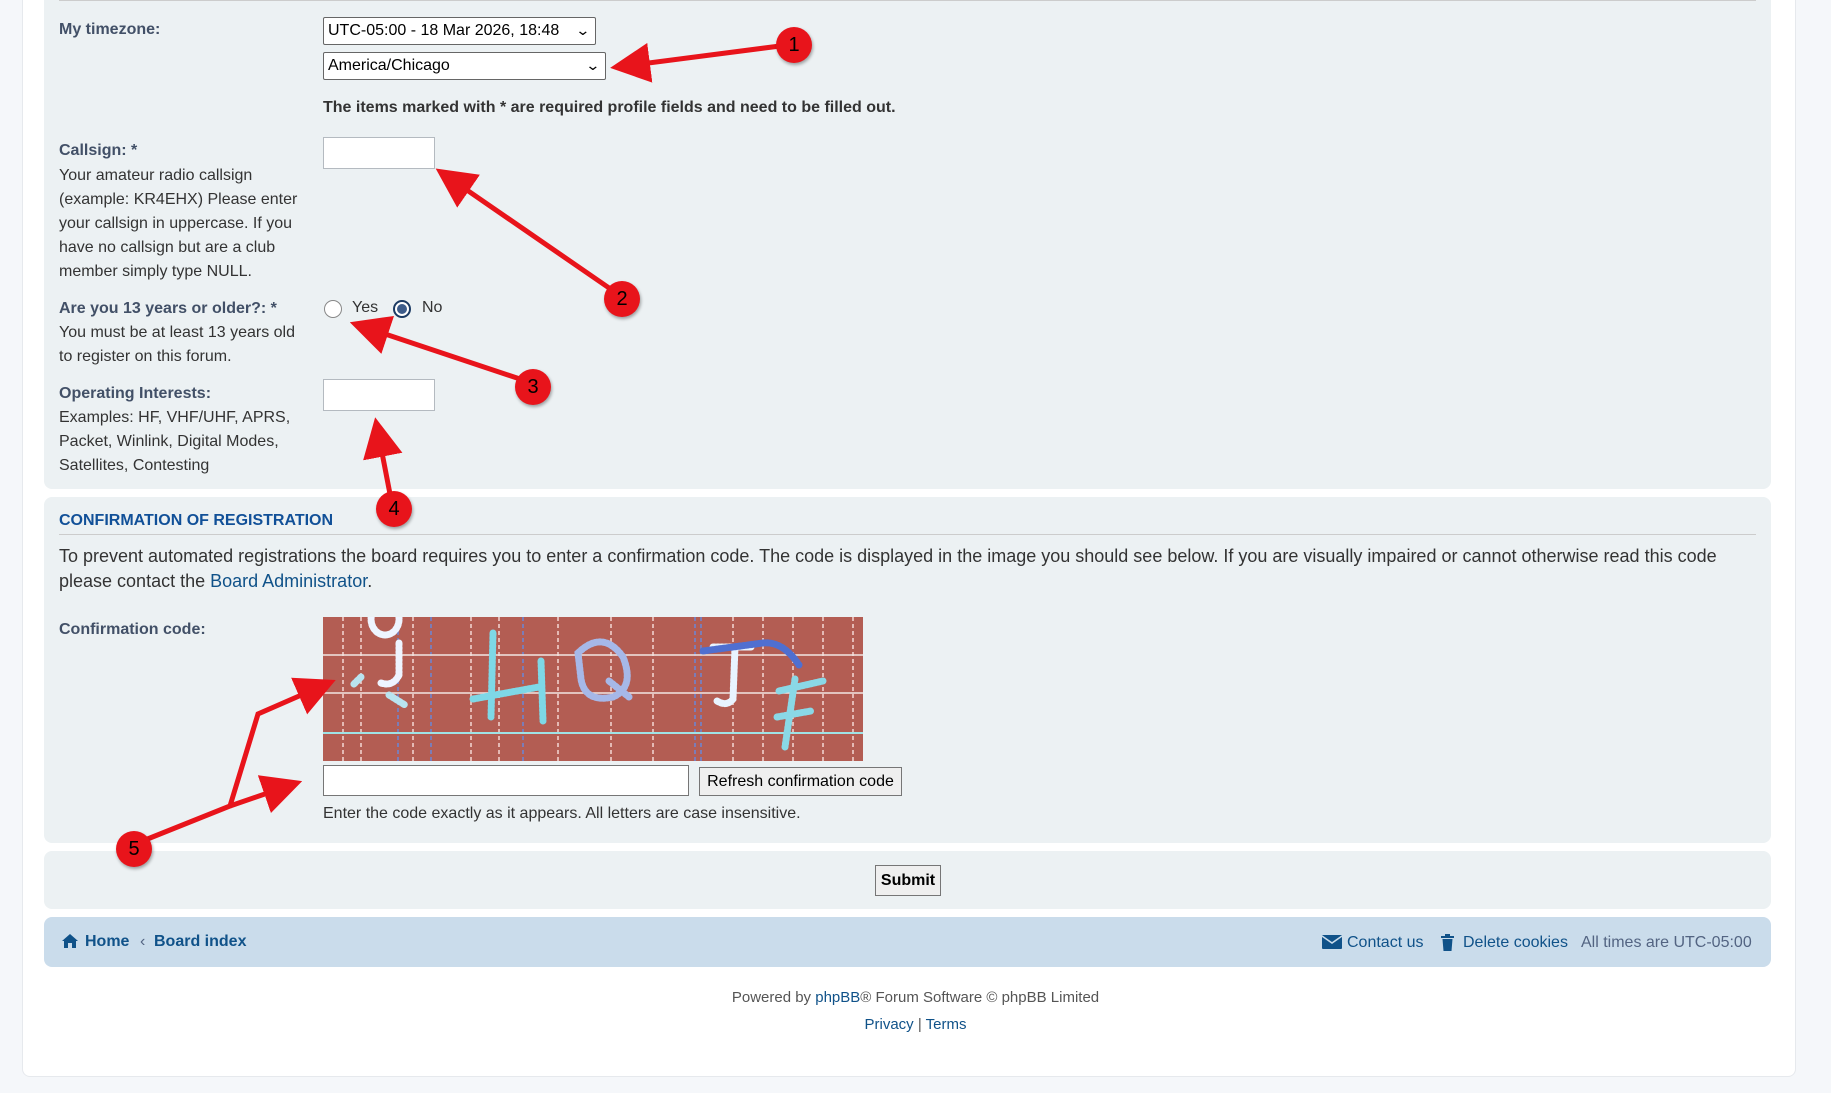 Image resolution: width=1831 pixels, height=1093 pixels. What do you see at coordinates (365, 308) in the screenshot?
I see `age-yes-label: Yes` at bounding box center [365, 308].